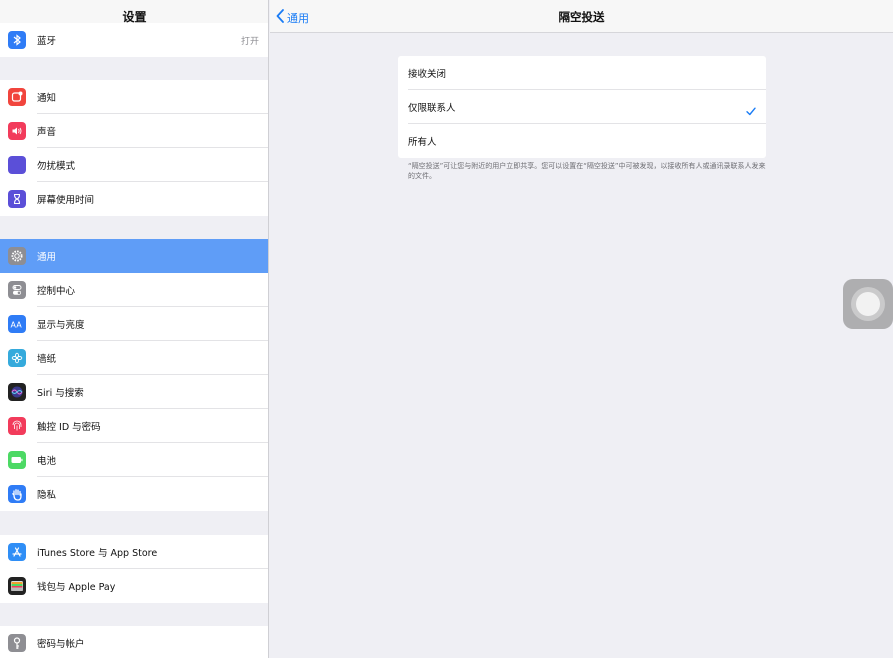 The width and height of the screenshot is (893, 658). I want to click on sidebar-item-passwords: 密码与帐户, so click(134, 642).